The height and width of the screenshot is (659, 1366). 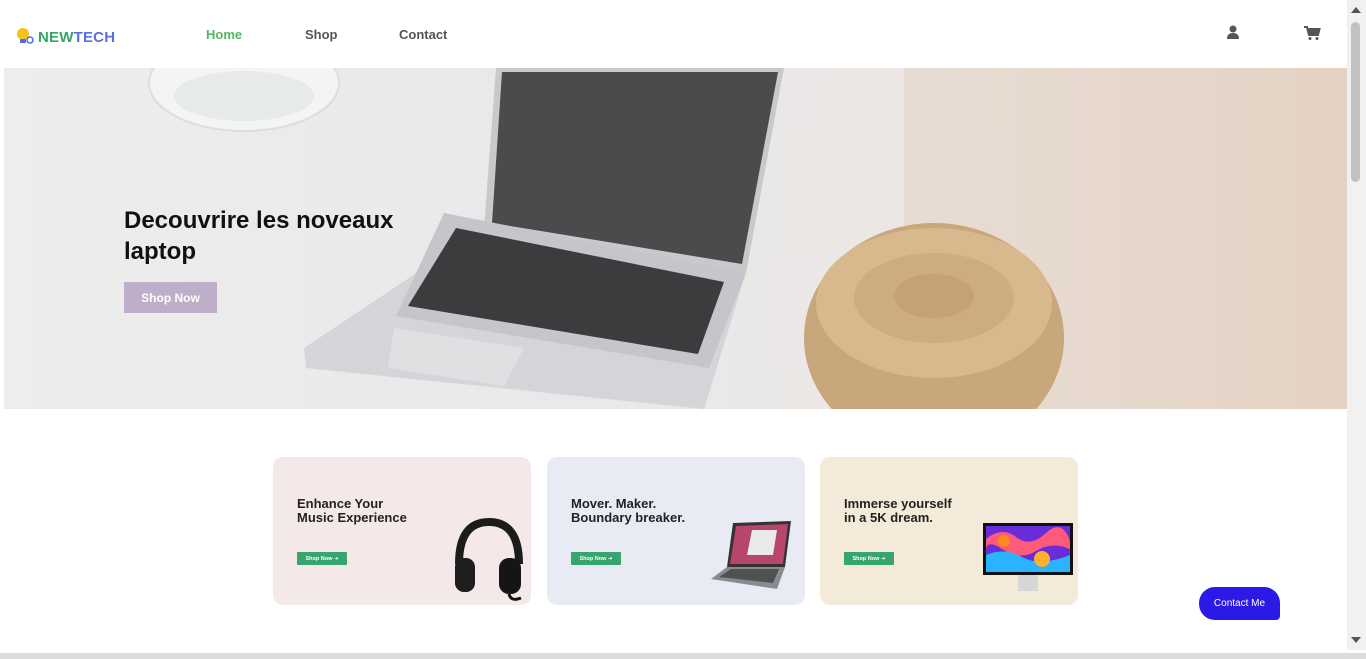 I want to click on laptop-image, so click(x=751, y=555).